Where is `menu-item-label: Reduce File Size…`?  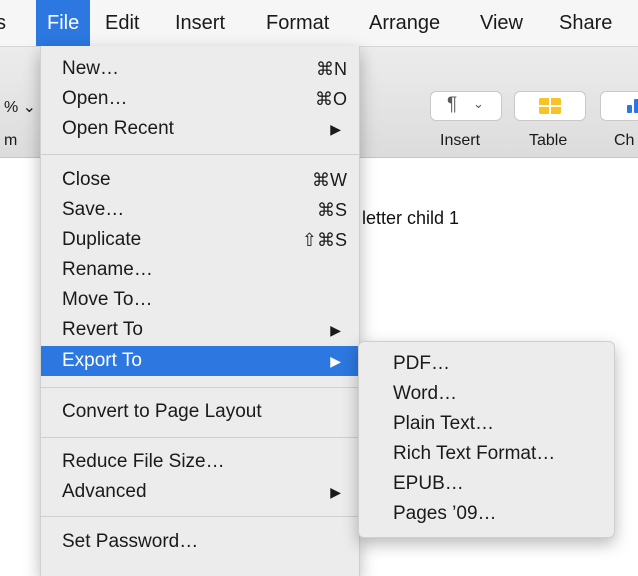
menu-item-label: Reduce File Size… is located at coordinates (143, 461).